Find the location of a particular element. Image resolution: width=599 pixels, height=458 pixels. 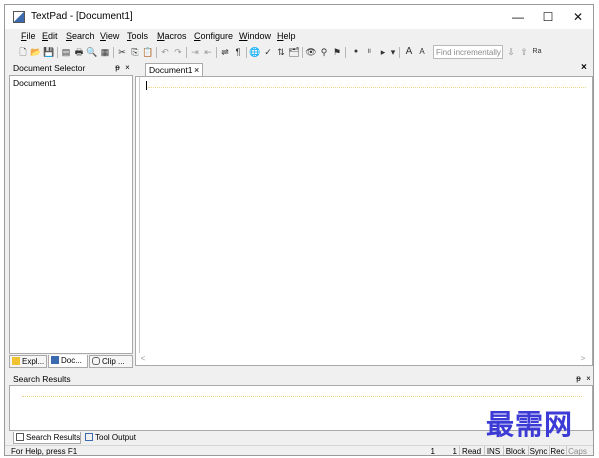

search-results-title: Search Results is located at coordinates (42, 379).